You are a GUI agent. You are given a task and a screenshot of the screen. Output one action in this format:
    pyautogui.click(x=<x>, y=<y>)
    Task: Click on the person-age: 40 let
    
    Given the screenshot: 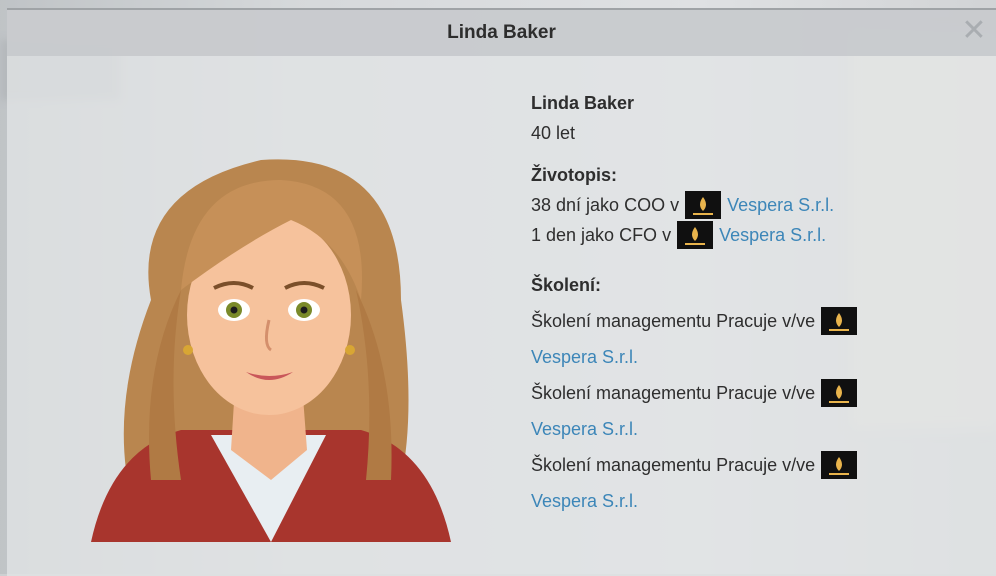 What is the action you would take?
    pyautogui.click(x=553, y=133)
    